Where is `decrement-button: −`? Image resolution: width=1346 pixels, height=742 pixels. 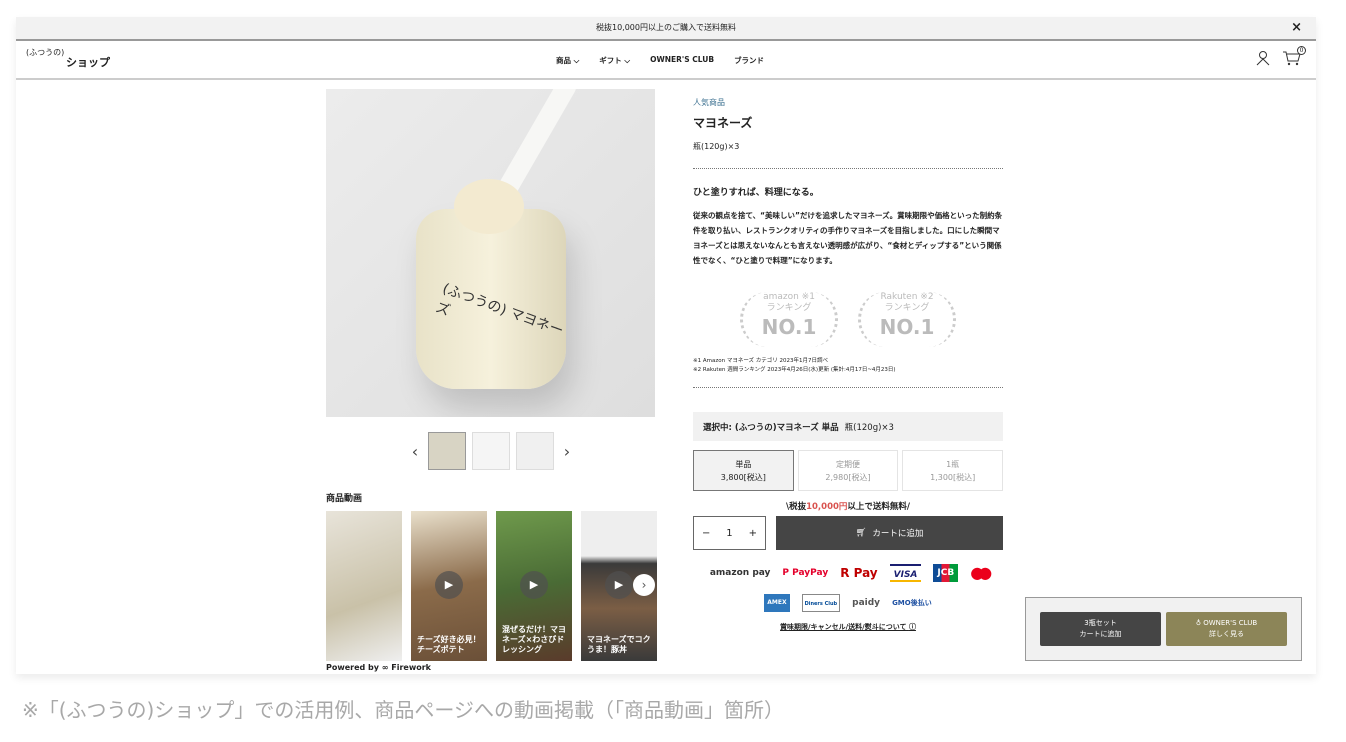 decrement-button: − is located at coordinates (706, 533).